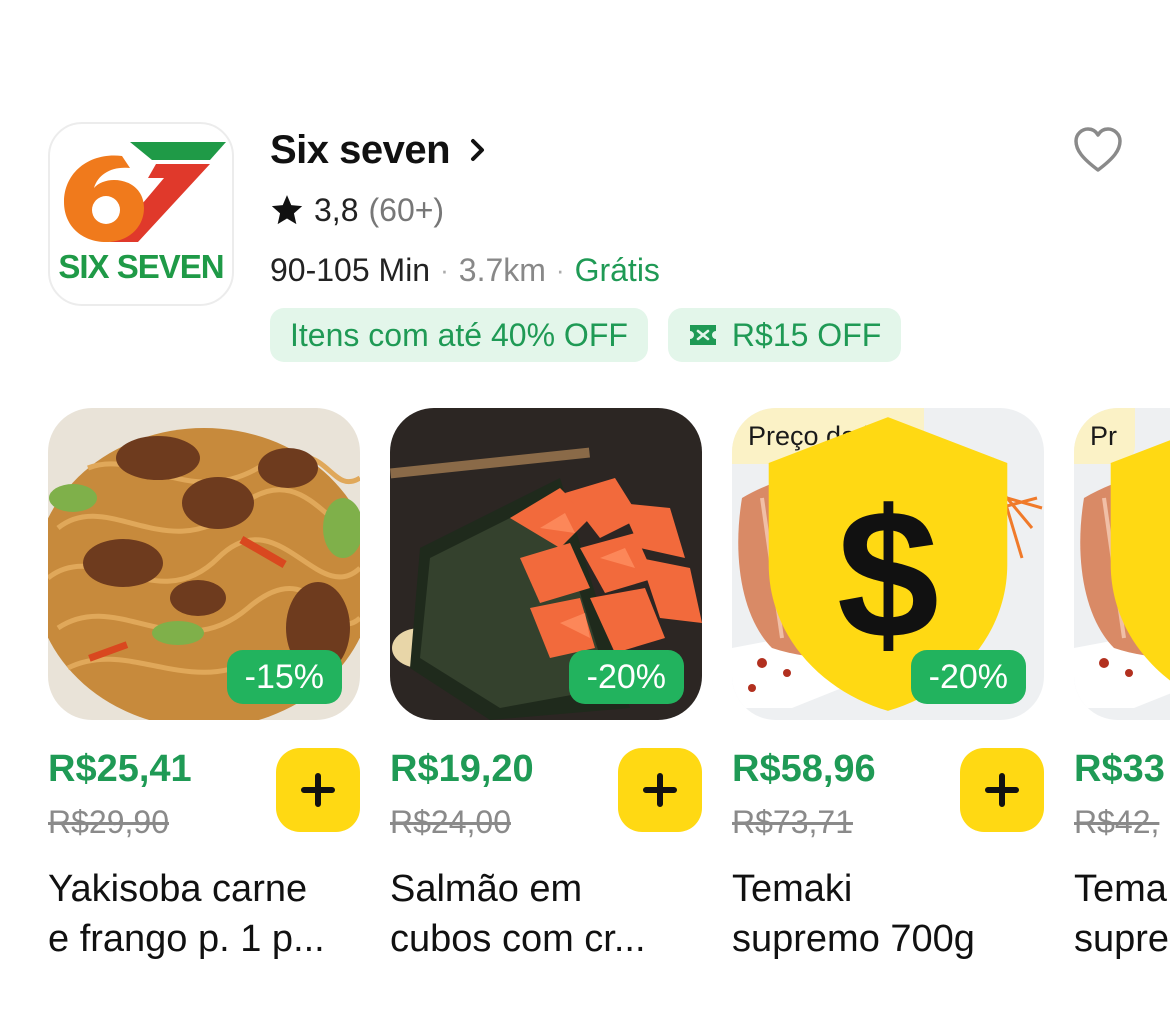 The image size is (1170, 1035). I want to click on product-old-price: R$73,71, so click(792, 822).